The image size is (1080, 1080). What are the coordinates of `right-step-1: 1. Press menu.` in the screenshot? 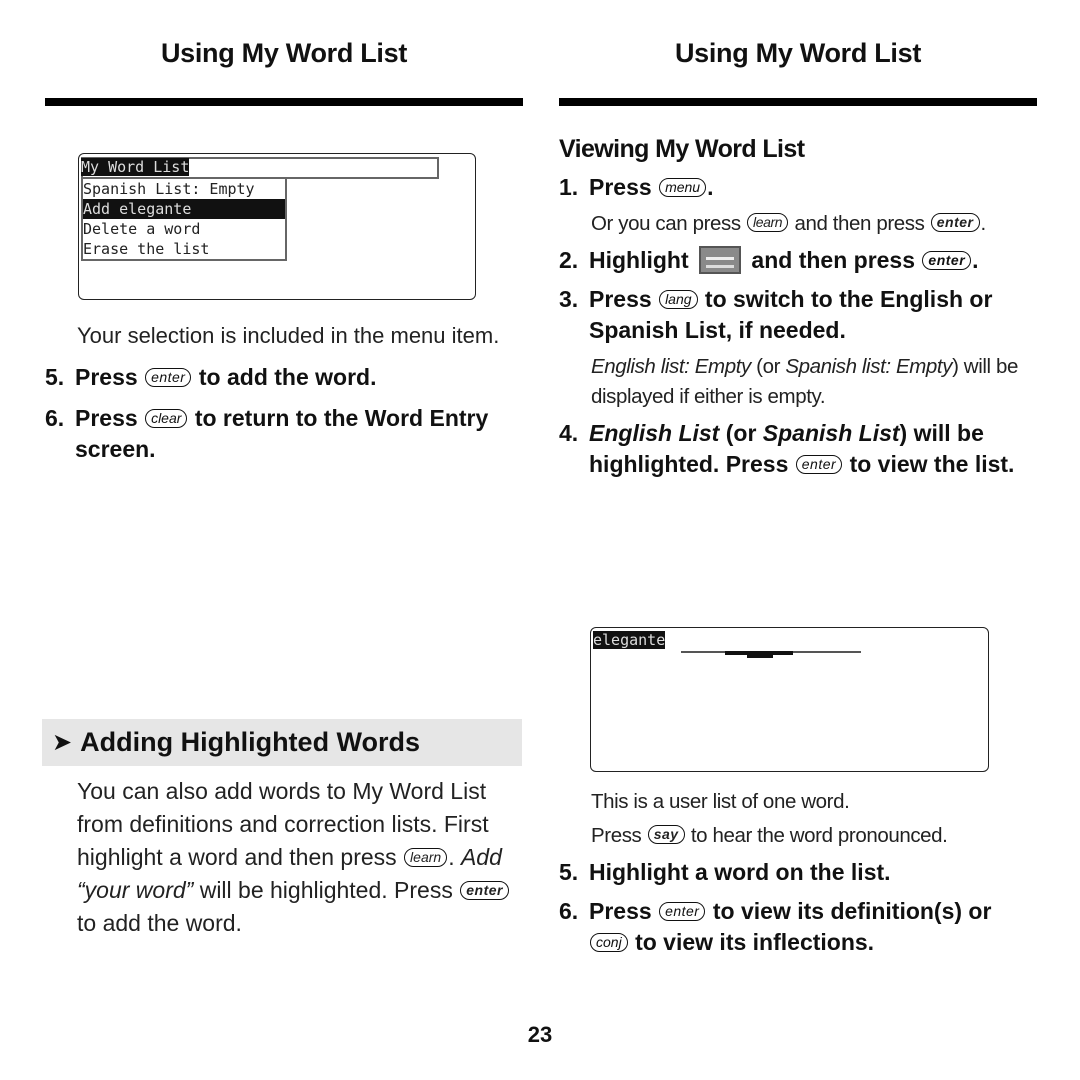 It's located at (636, 187).